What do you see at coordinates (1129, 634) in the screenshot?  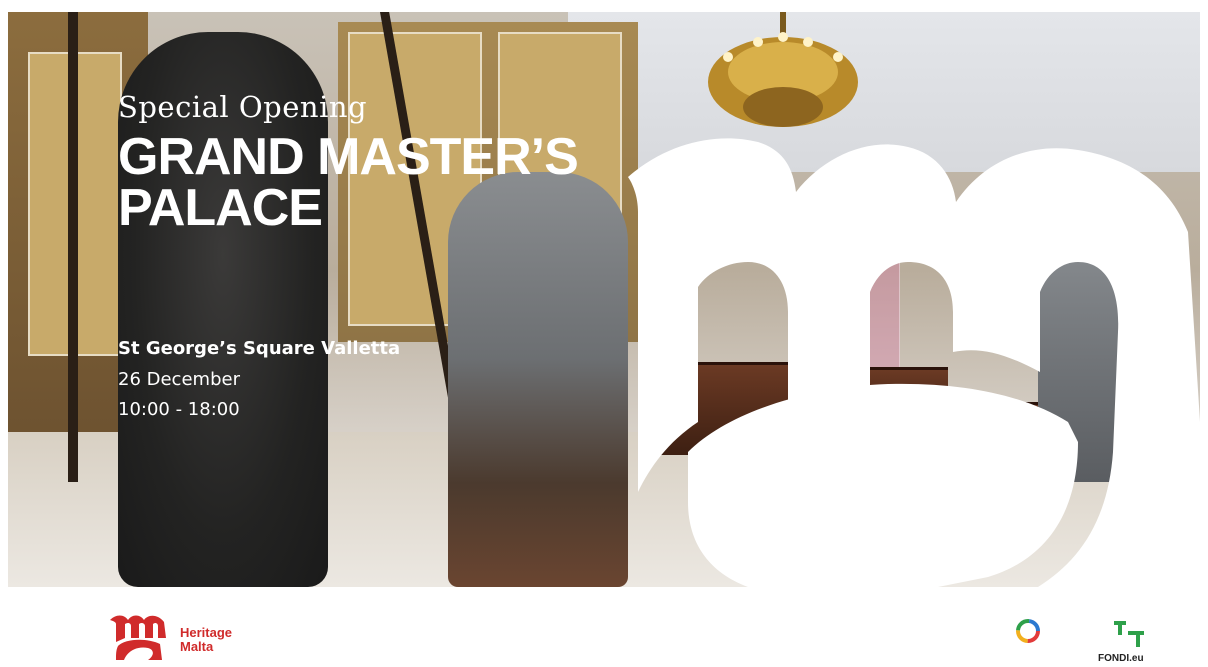 I see `fondi-logo-icon` at bounding box center [1129, 634].